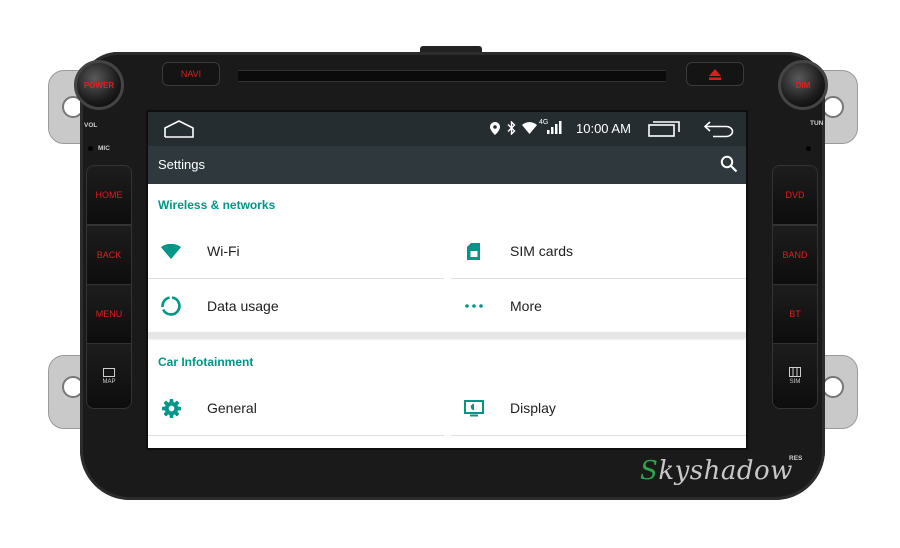 Image resolution: width=900 pixels, height=548 pixels. Describe the element at coordinates (171, 306) in the screenshot. I see `data-usage-icon` at that location.